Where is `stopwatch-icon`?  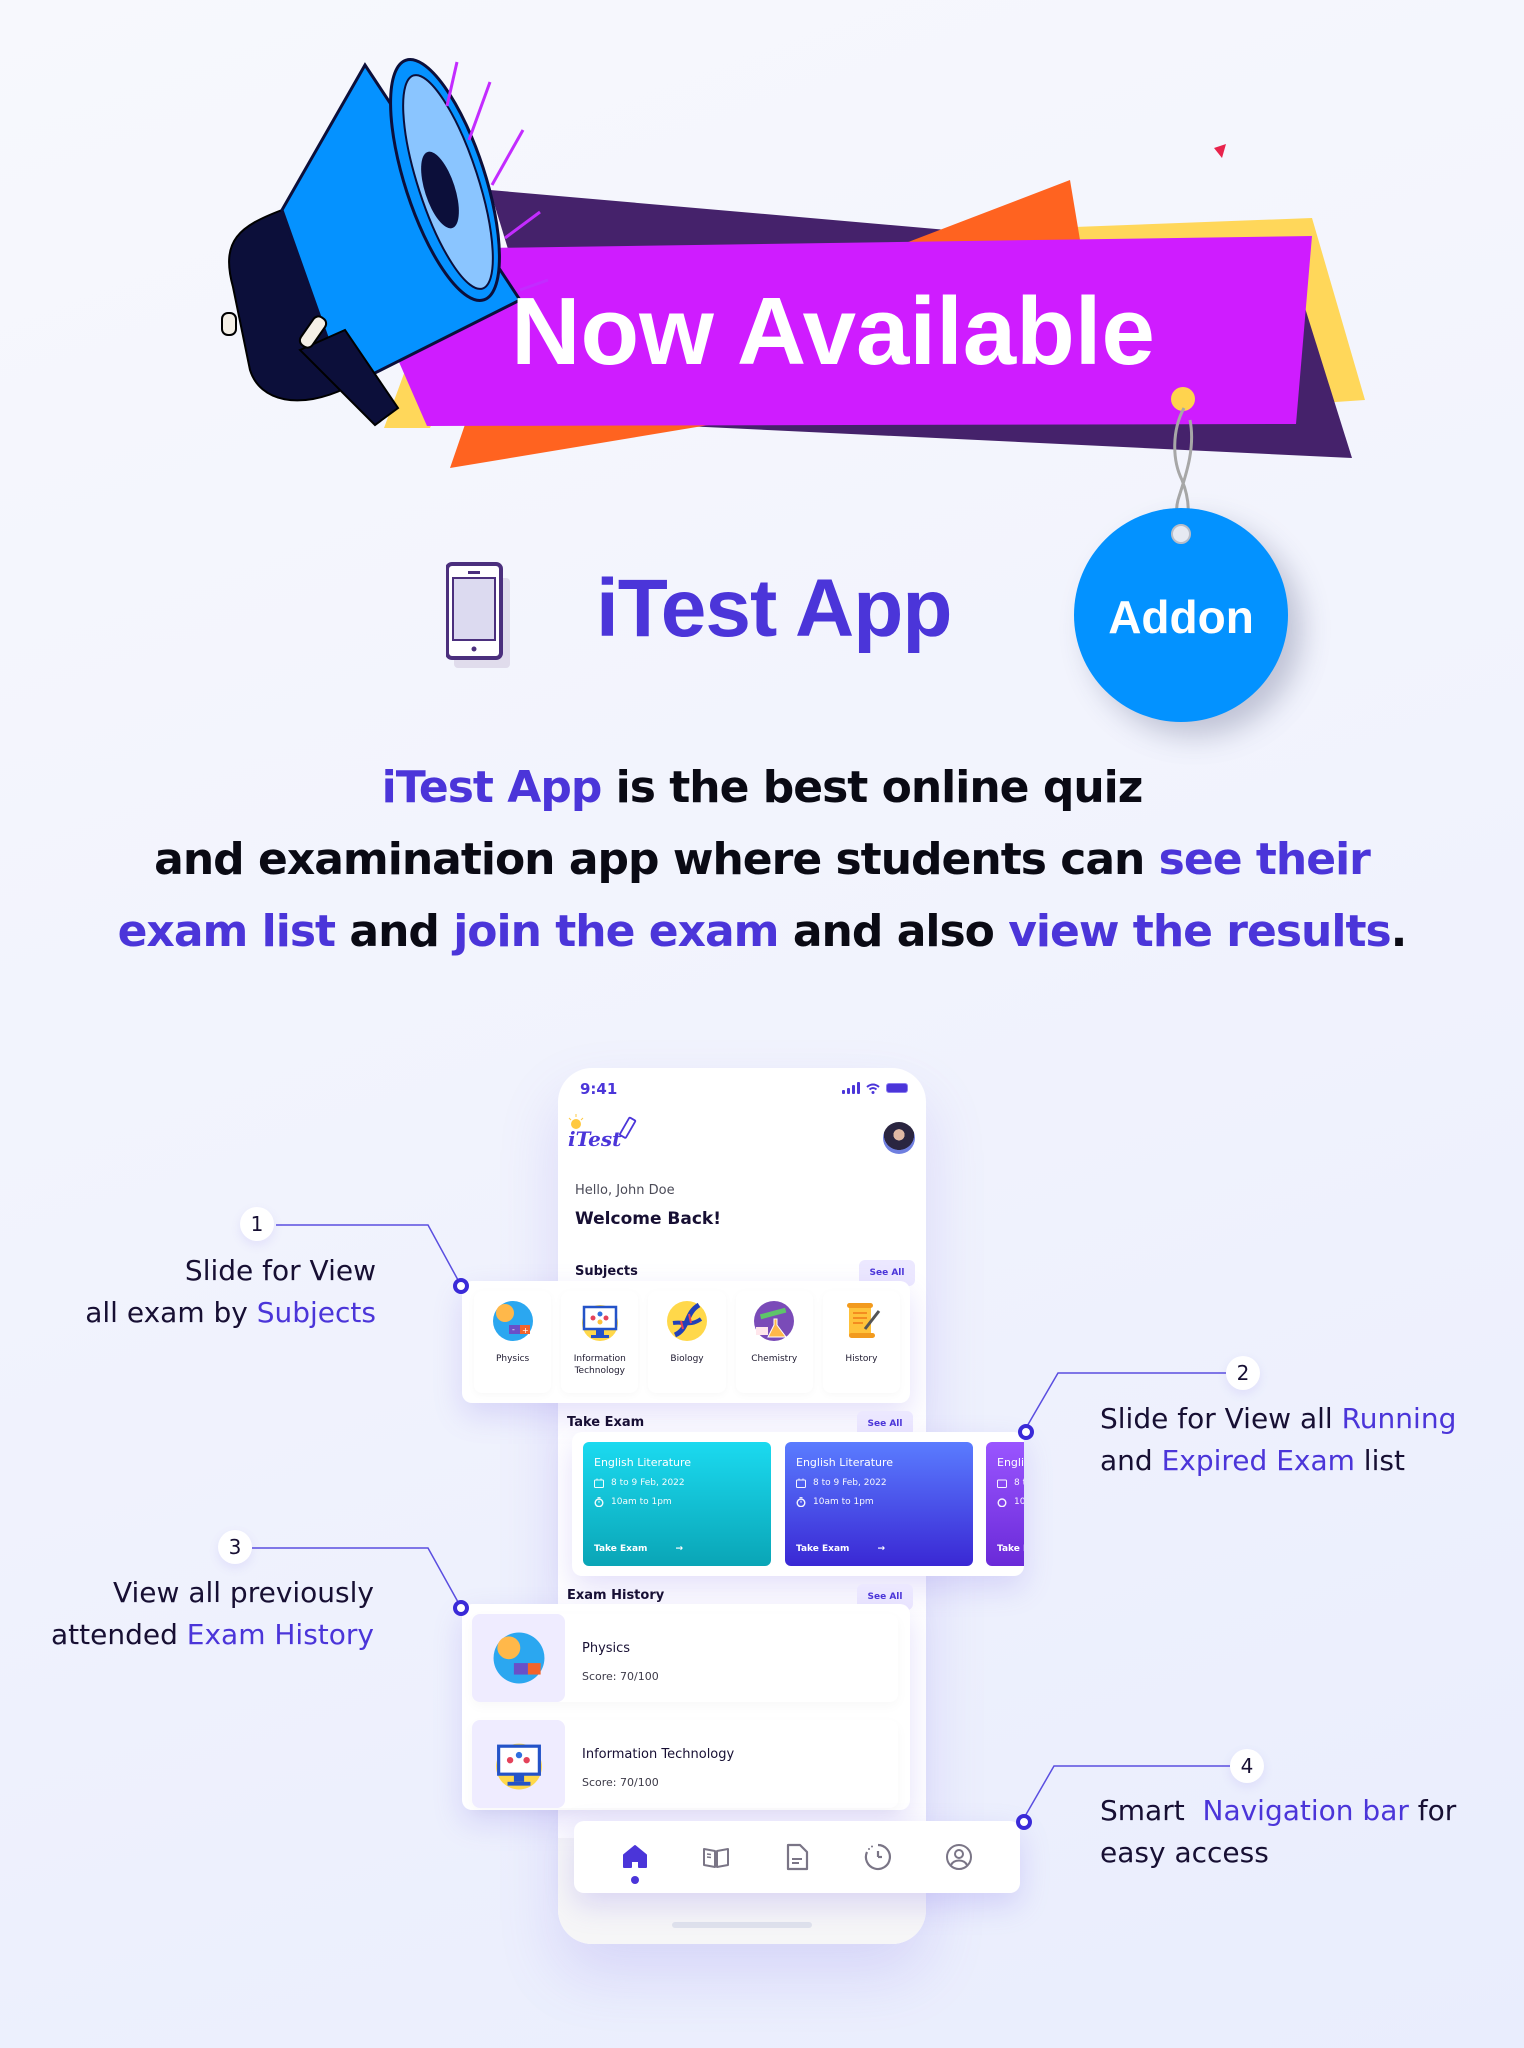 stopwatch-icon is located at coordinates (599, 1502).